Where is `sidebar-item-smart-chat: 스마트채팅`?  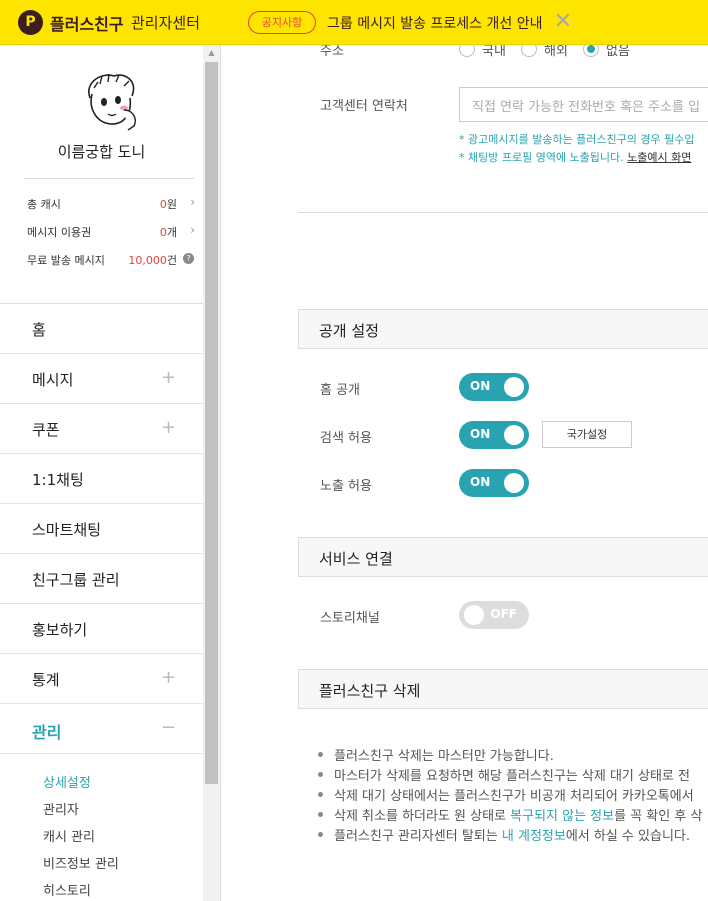
sidebar-item-smart-chat: 스마트채팅 is located at coordinates (101, 529).